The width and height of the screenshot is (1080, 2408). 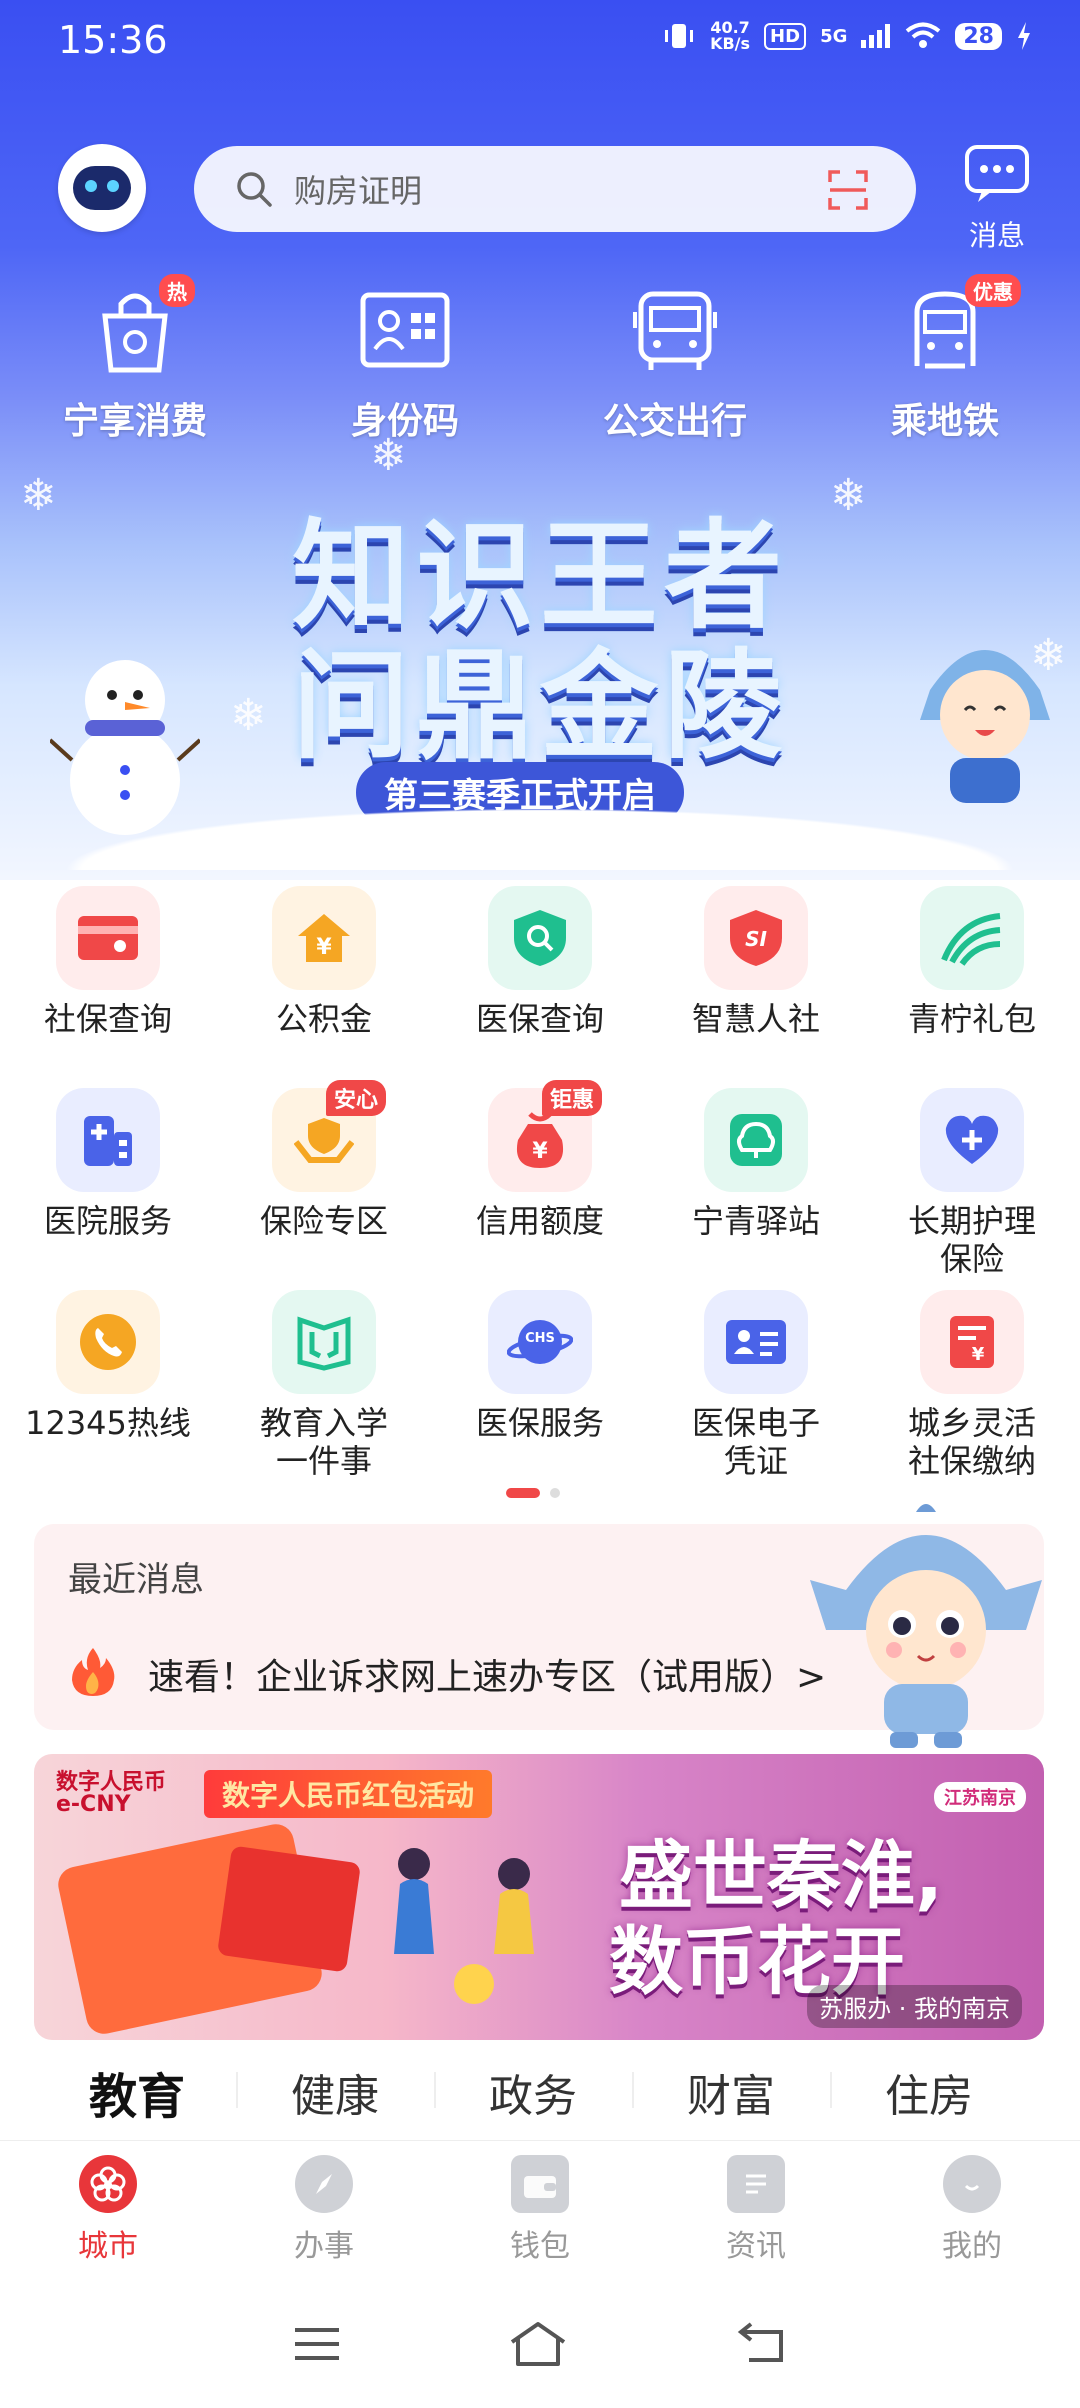 I want to click on service-insurance-zone: 安心 保险专区, so click(x=324, y=1182).